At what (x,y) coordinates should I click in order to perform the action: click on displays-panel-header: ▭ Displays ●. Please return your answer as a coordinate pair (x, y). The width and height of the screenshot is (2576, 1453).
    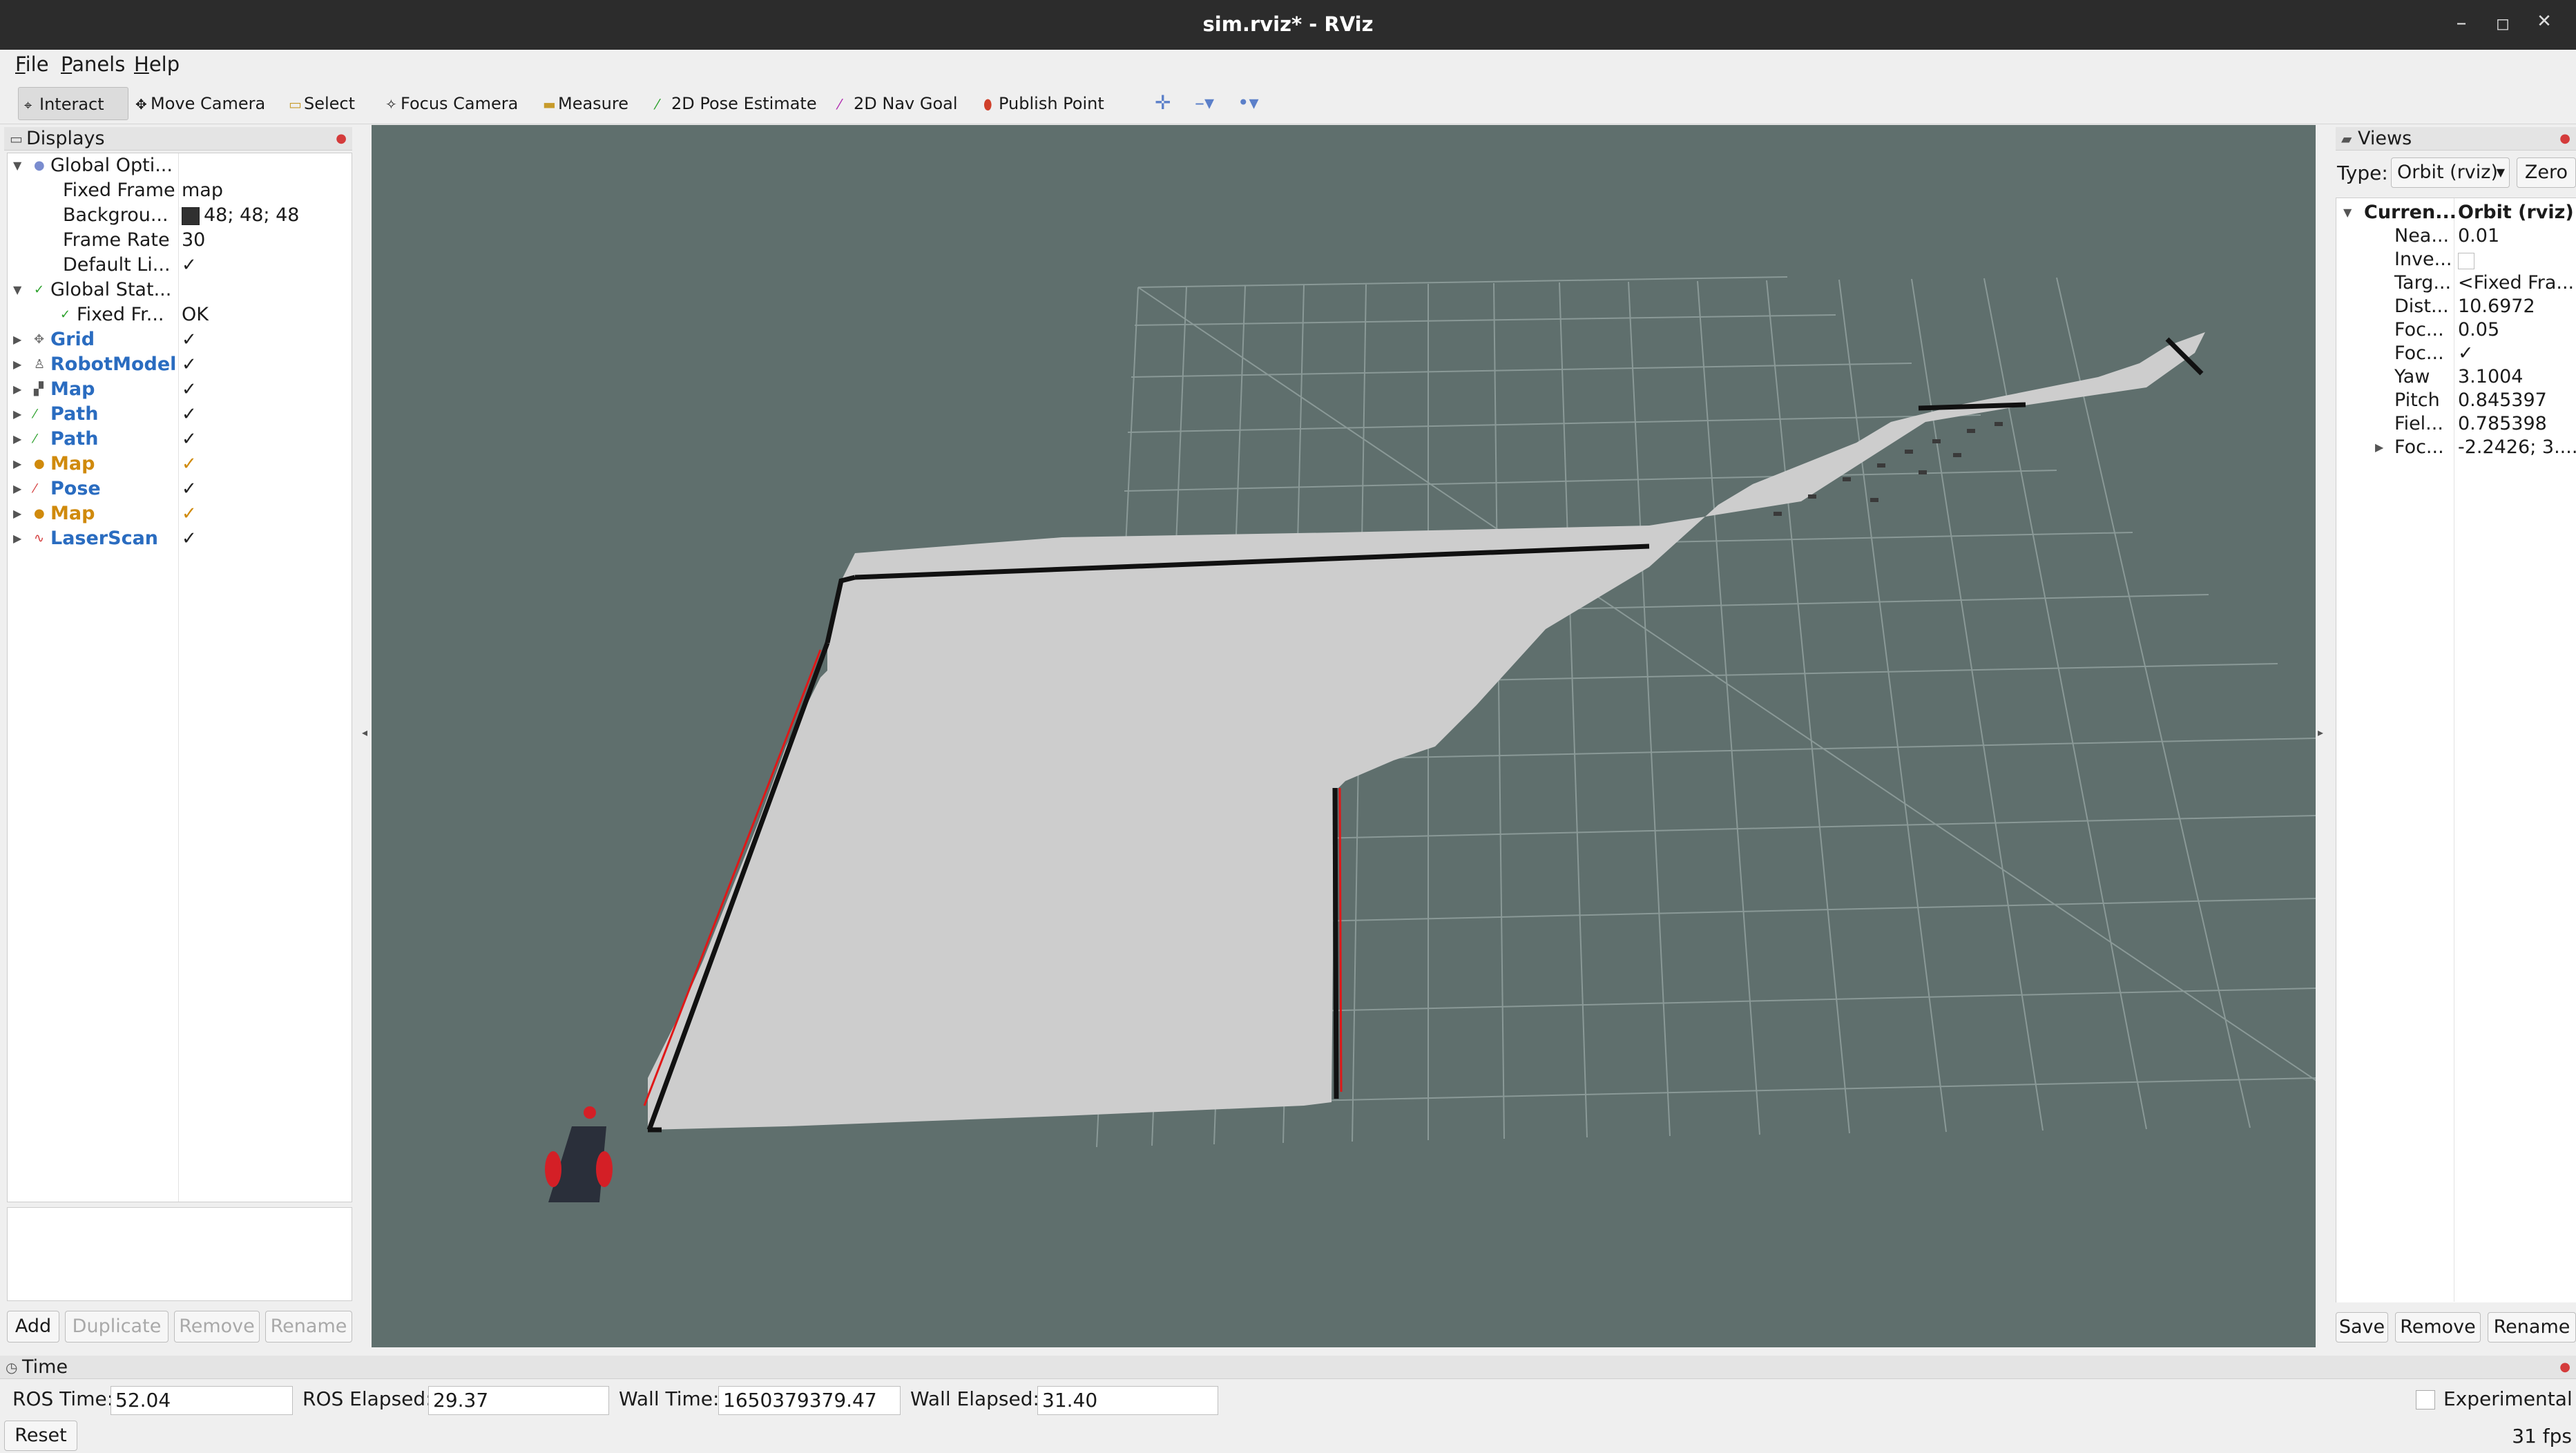
    Looking at the image, I should click on (178, 139).